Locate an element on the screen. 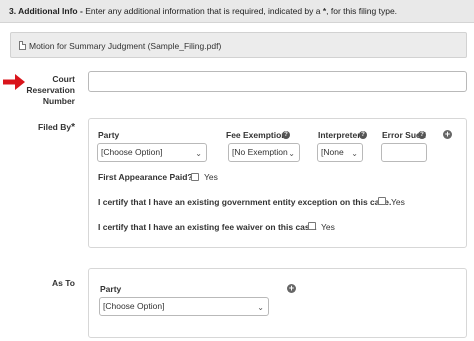 This screenshot has height=341, width=474. as-to-label: As To is located at coordinates (63, 283).